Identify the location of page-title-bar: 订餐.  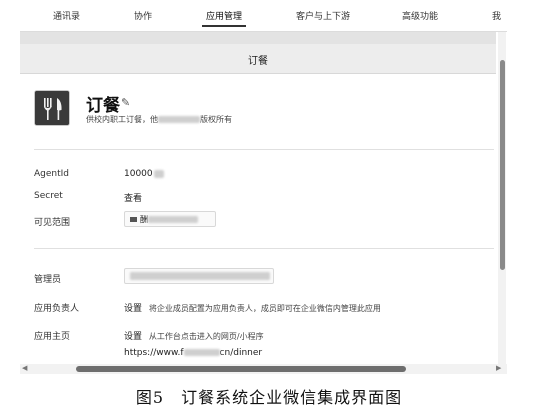
(258, 59).